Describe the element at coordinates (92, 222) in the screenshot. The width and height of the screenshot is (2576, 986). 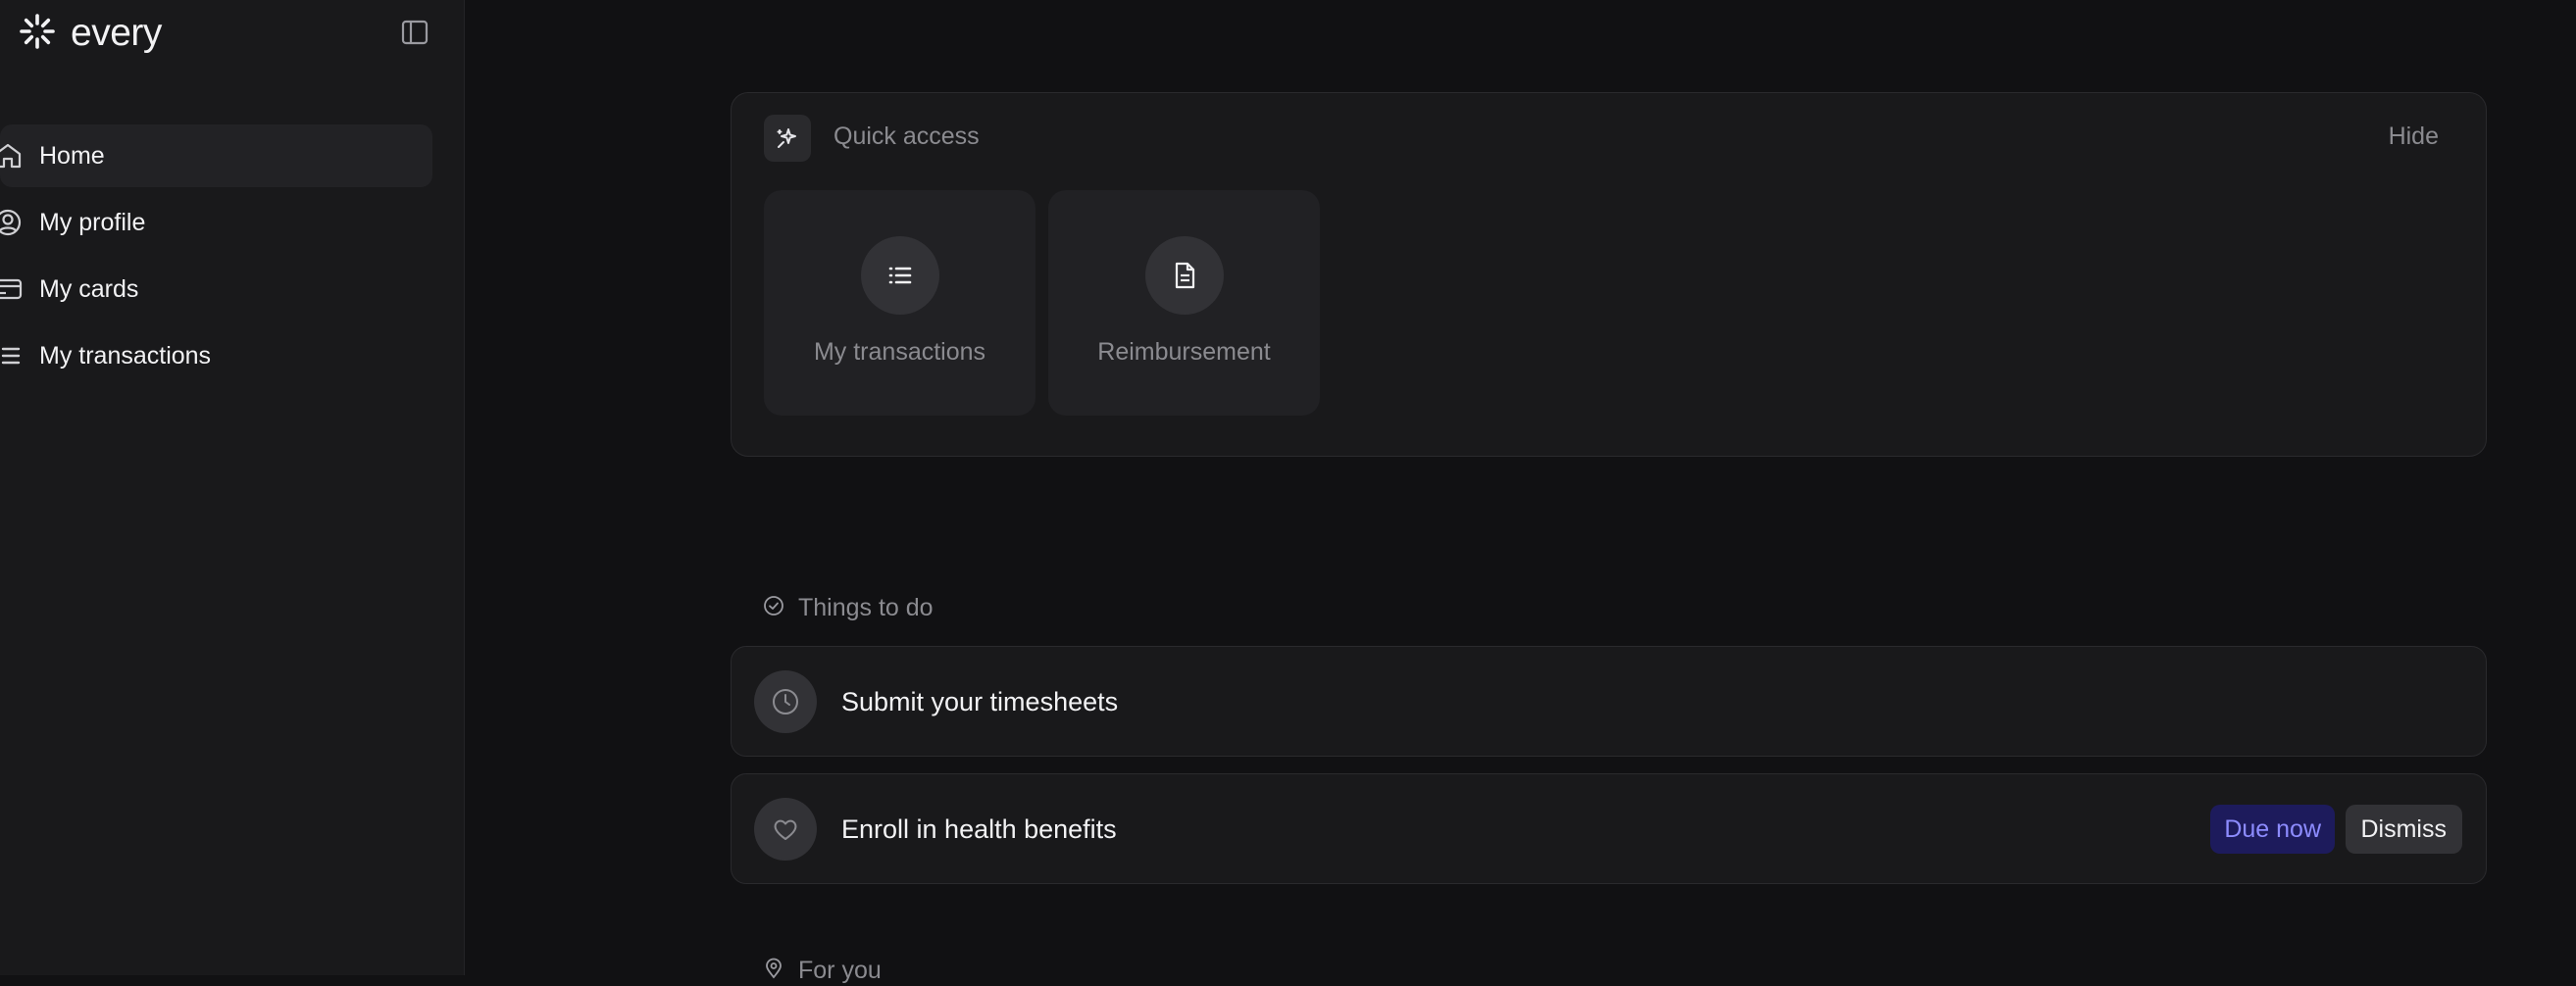
I see `sidebar-item-label: My profile` at that location.